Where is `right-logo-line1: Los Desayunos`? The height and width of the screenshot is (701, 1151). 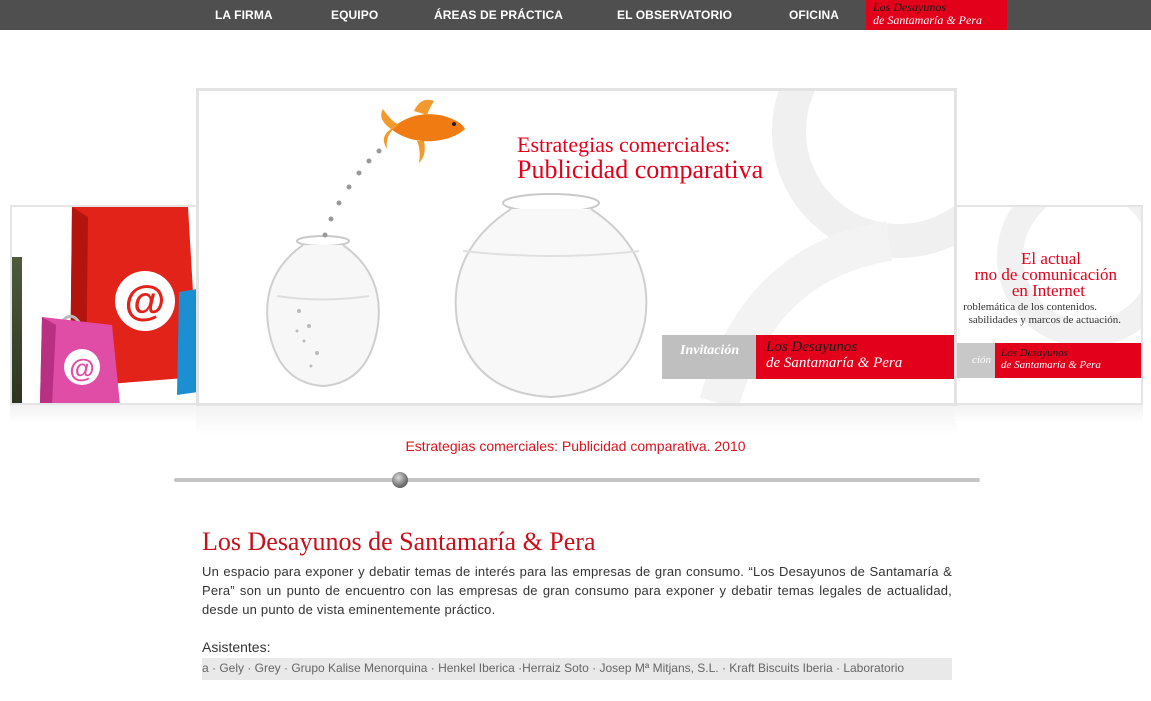 right-logo-line1: Los Desayunos is located at coordinates (1034, 353).